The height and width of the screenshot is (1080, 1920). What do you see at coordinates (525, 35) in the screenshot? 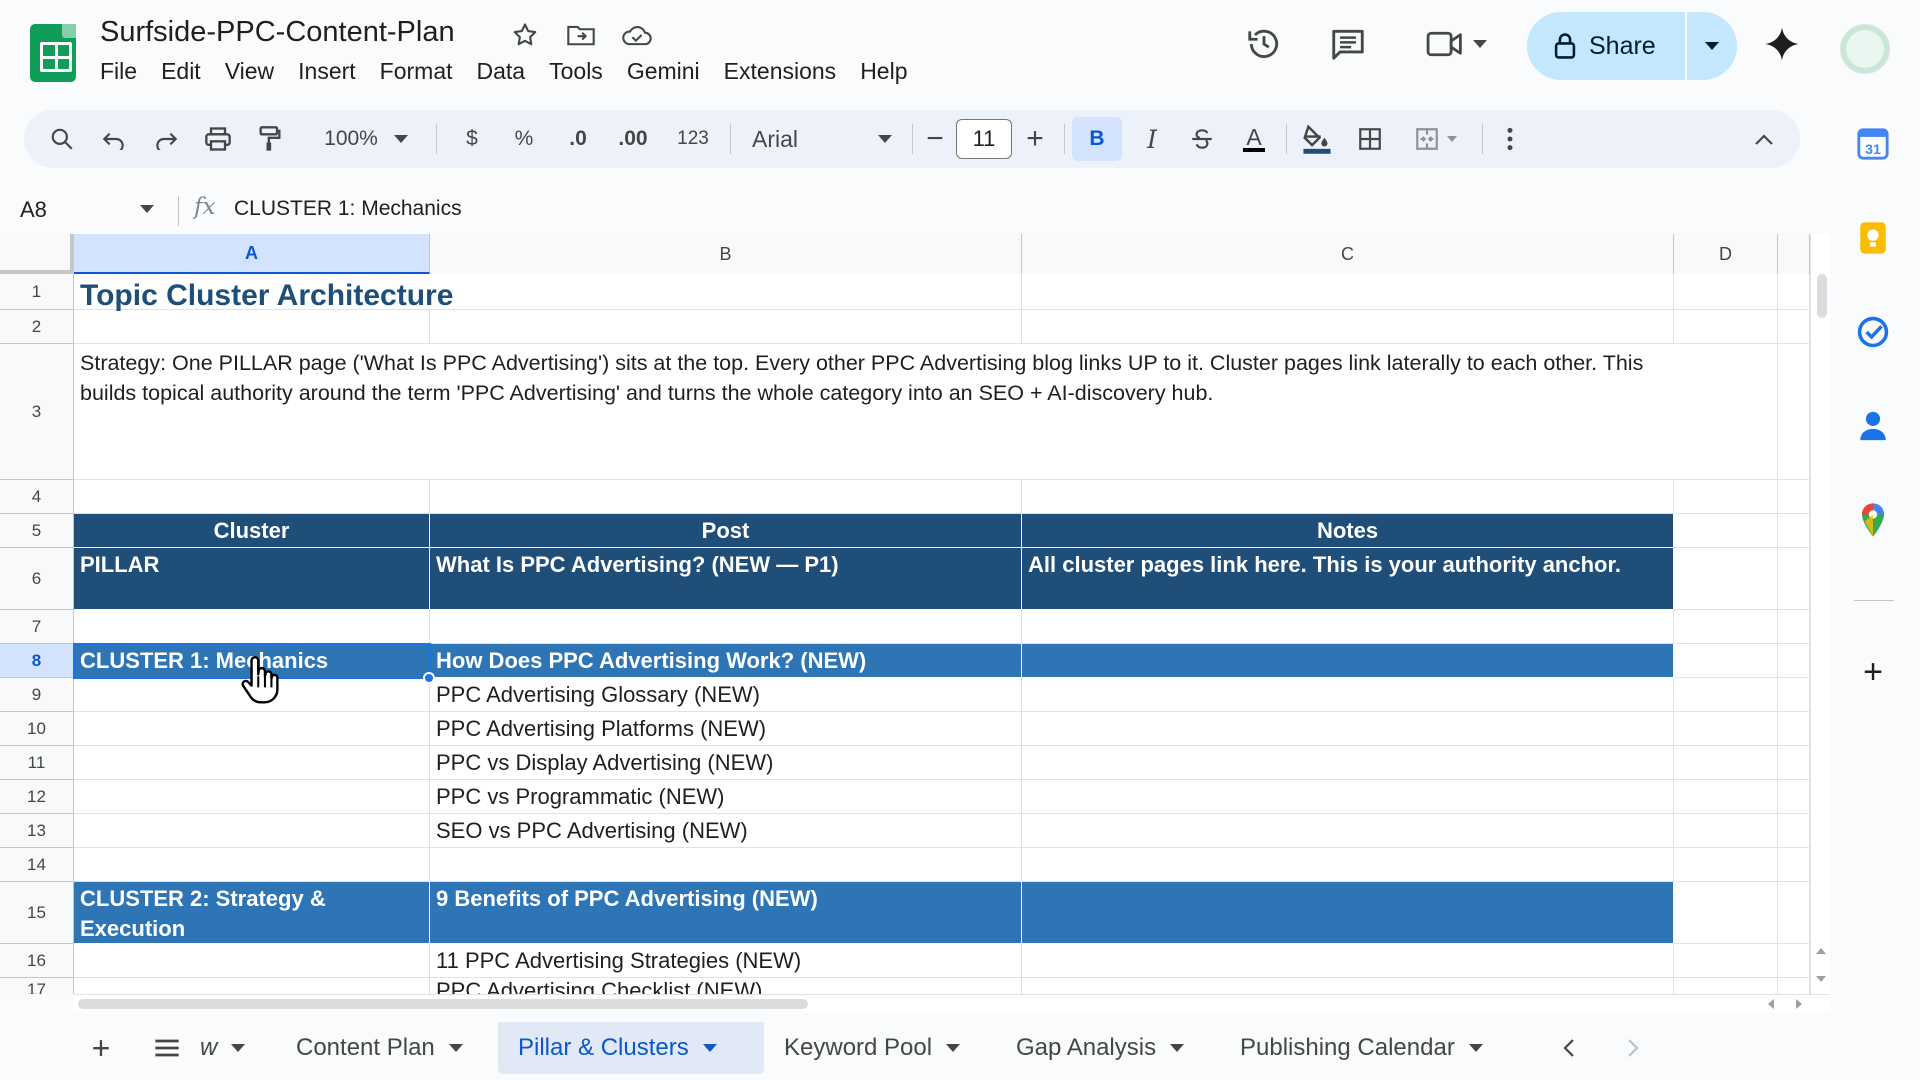
I see `star-icon` at bounding box center [525, 35].